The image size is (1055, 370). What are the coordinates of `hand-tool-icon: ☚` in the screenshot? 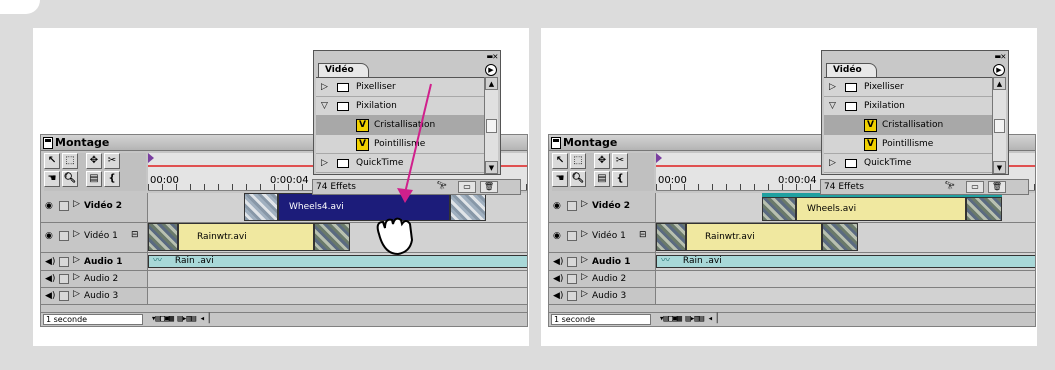 It's located at (560, 179).